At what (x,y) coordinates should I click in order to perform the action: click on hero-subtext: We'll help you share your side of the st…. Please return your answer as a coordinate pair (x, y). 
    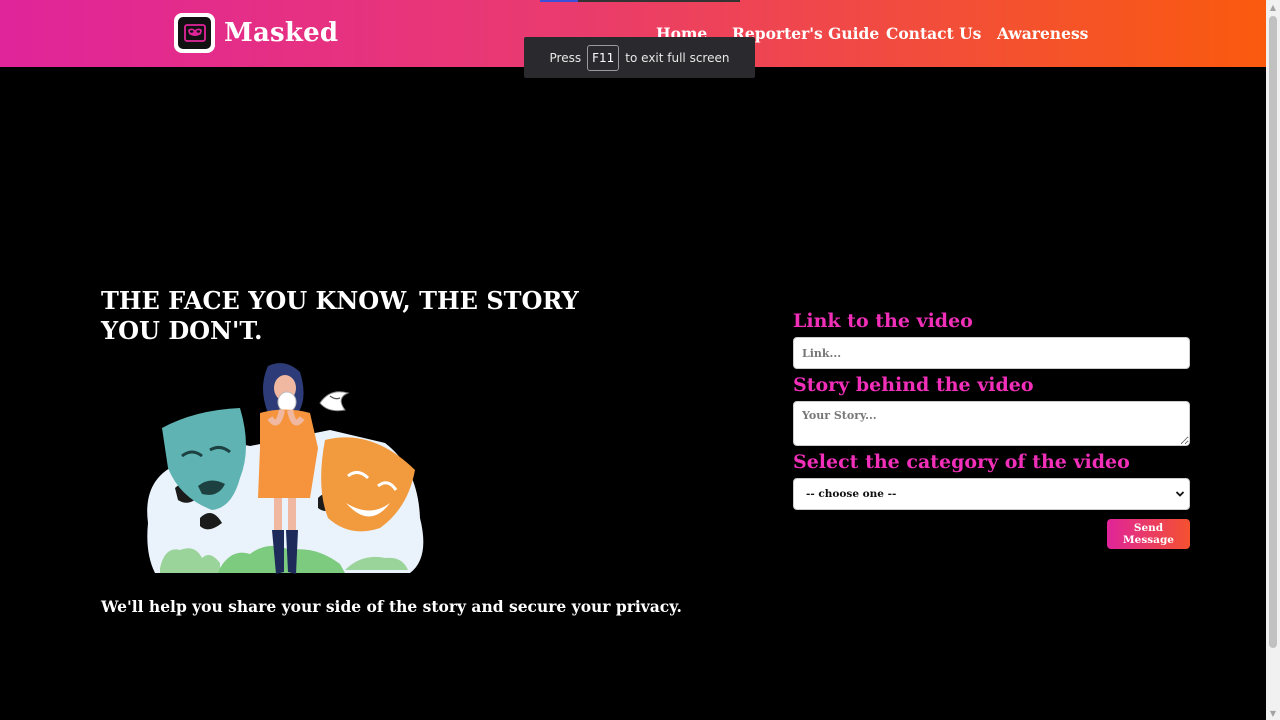
    Looking at the image, I should click on (391, 606).